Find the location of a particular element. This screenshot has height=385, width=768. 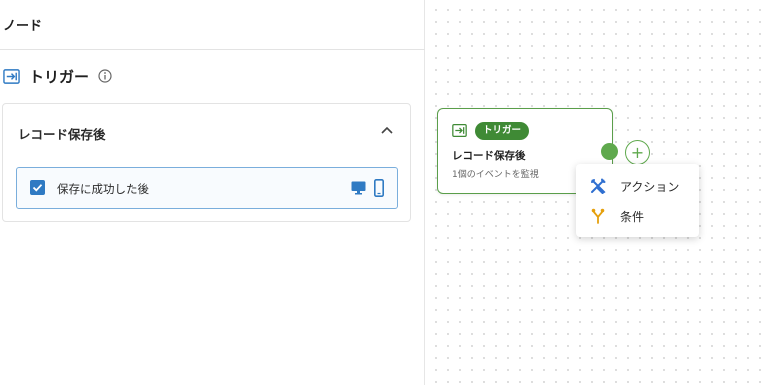

chevron-up-icon is located at coordinates (387, 130).